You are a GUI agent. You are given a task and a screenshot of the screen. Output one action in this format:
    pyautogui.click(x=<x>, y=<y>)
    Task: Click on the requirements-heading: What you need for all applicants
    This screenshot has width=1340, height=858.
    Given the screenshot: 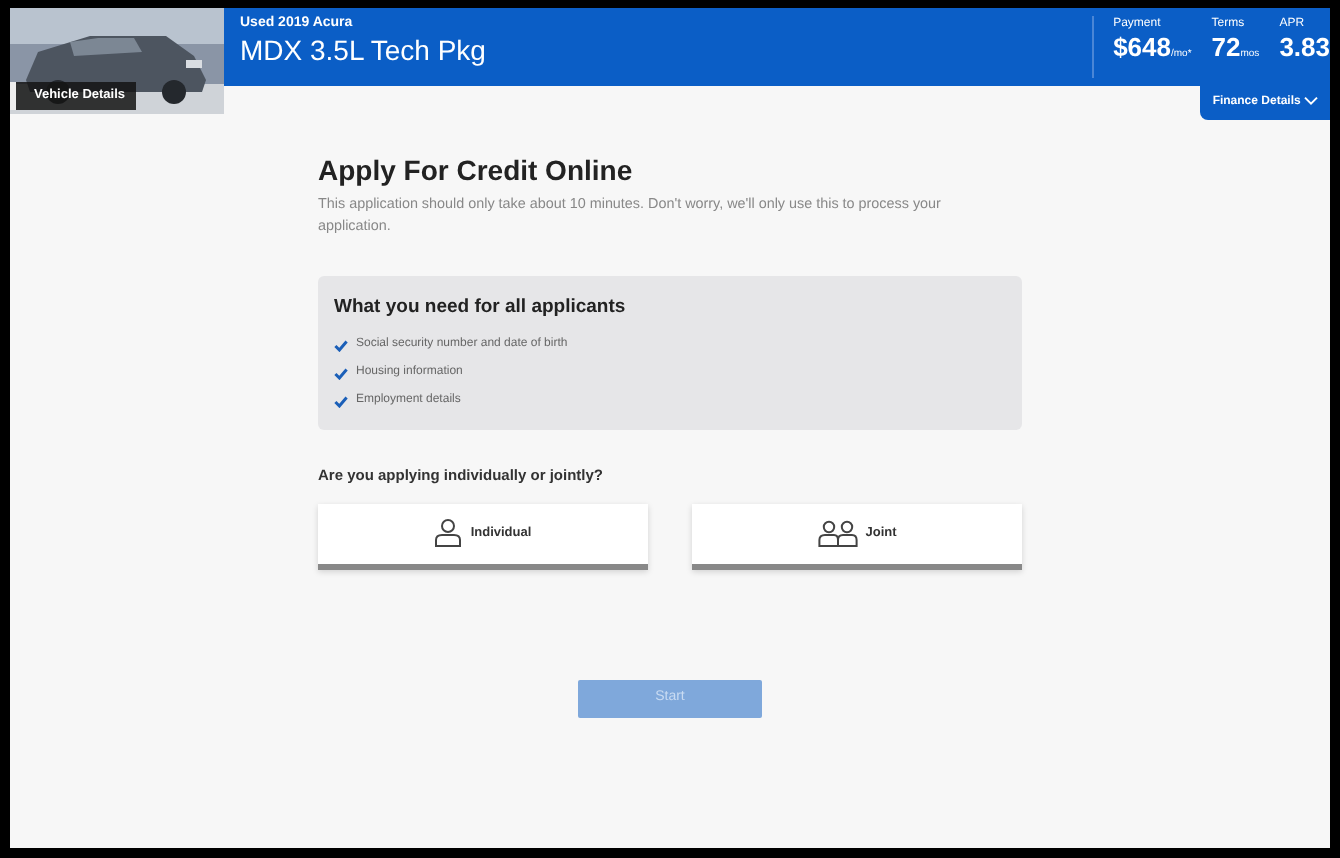 What is the action you would take?
    pyautogui.click(x=481, y=308)
    